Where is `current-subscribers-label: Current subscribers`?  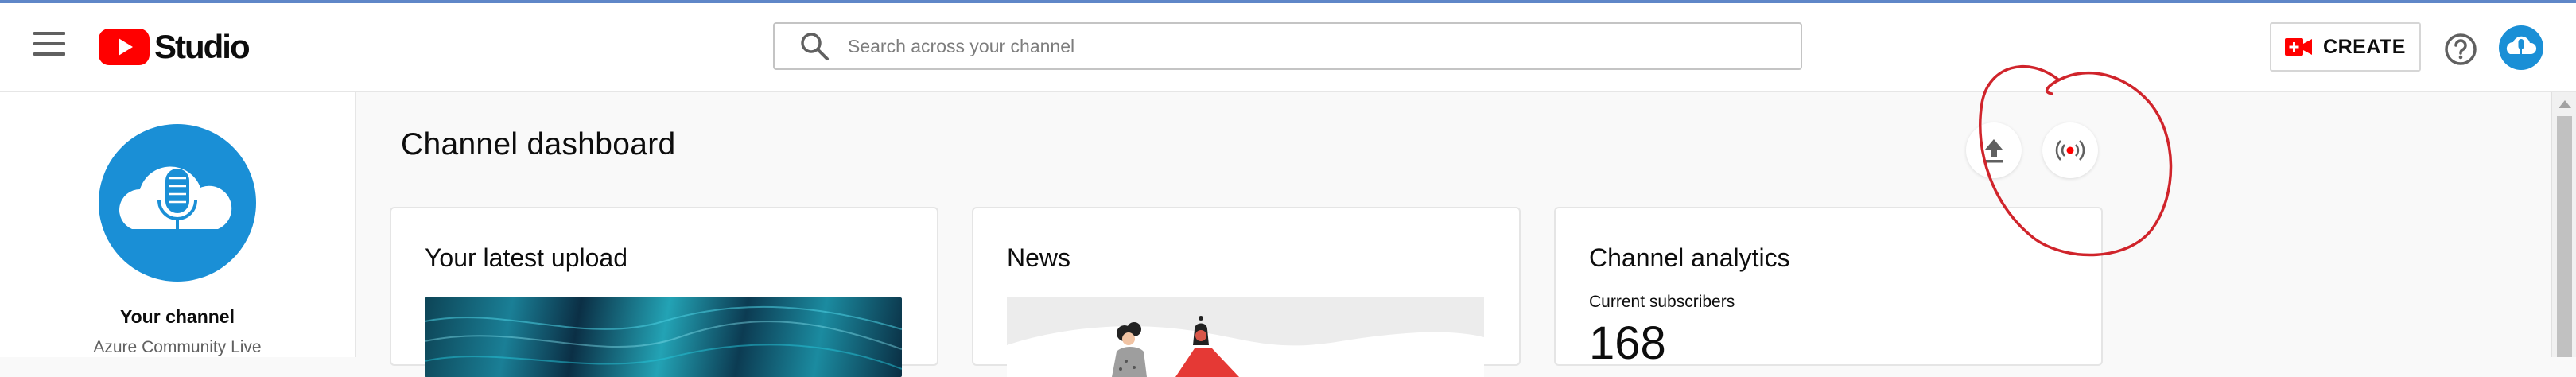 current-subscribers-label: Current subscribers is located at coordinates (1662, 302).